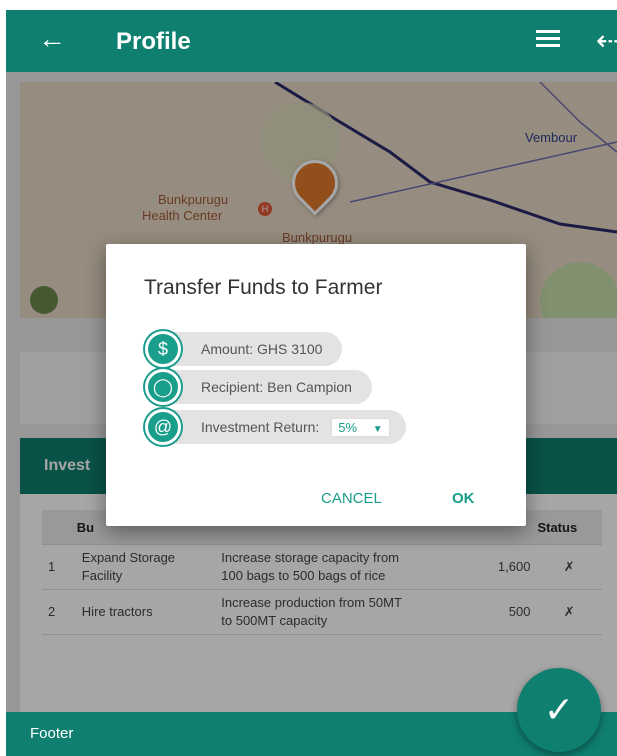 This screenshot has width=617, height=756. I want to click on arrow-left-icon: ←, so click(52, 39).